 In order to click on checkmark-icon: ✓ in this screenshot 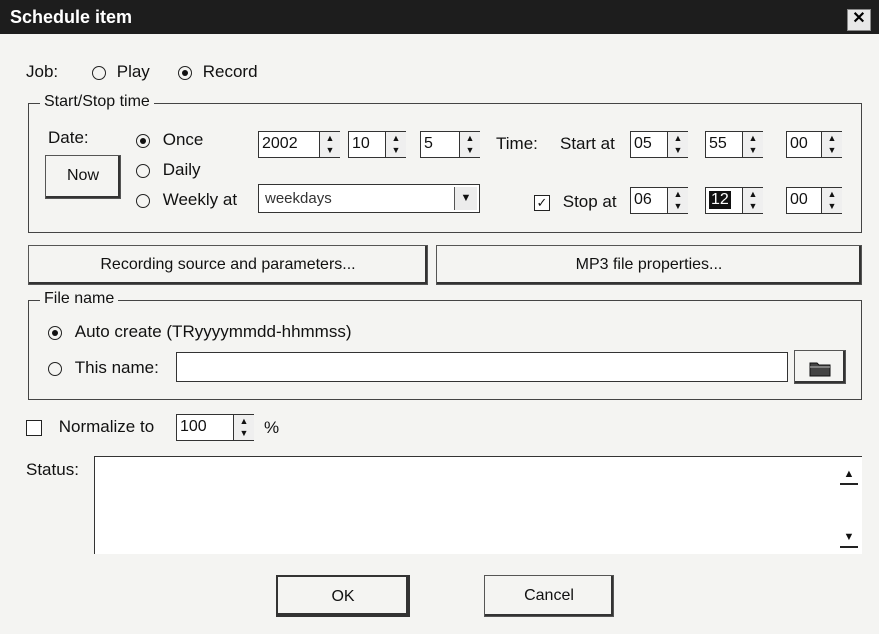, I will do `click(542, 202)`.